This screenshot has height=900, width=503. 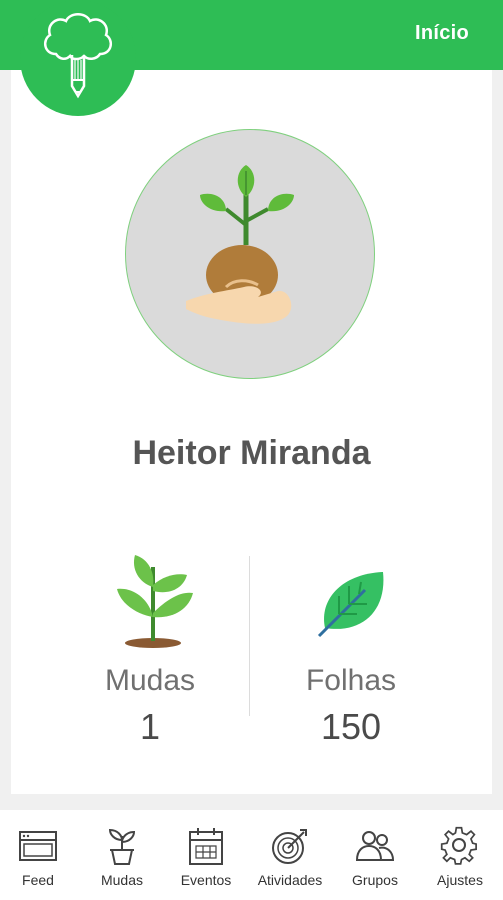 I want to click on nav-label-eventos: Eventos, so click(x=206, y=880).